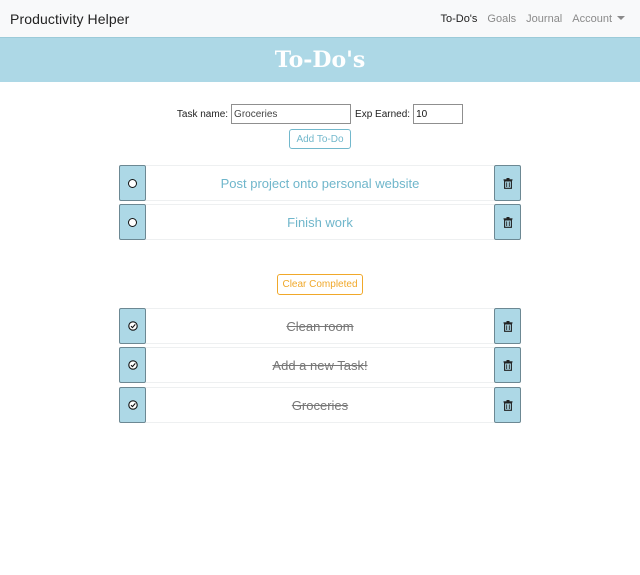 This screenshot has width=640, height=575. Describe the element at coordinates (383, 114) in the screenshot. I see `exp-earned-label: Exp Earned:` at that location.